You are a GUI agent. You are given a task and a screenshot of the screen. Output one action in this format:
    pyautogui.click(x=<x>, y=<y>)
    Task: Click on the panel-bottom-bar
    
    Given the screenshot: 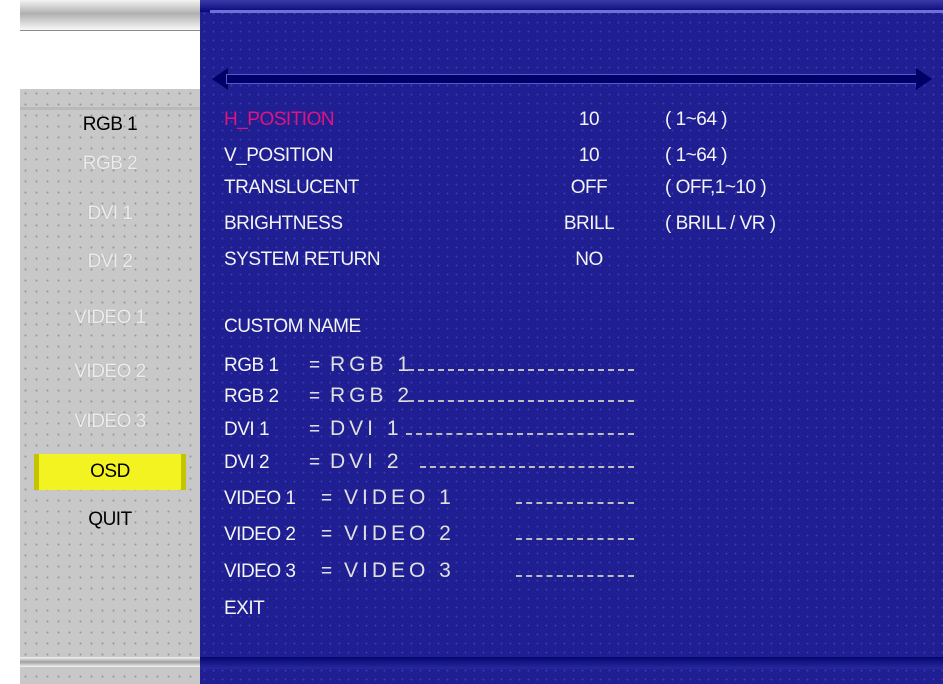 What is the action you would take?
    pyautogui.click(x=571, y=663)
    